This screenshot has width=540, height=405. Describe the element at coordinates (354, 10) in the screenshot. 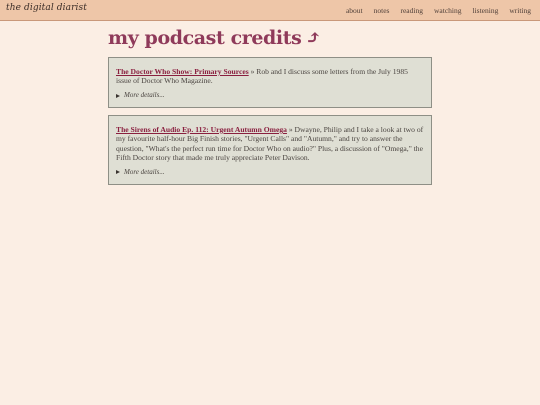

I see `nav-about: about` at that location.